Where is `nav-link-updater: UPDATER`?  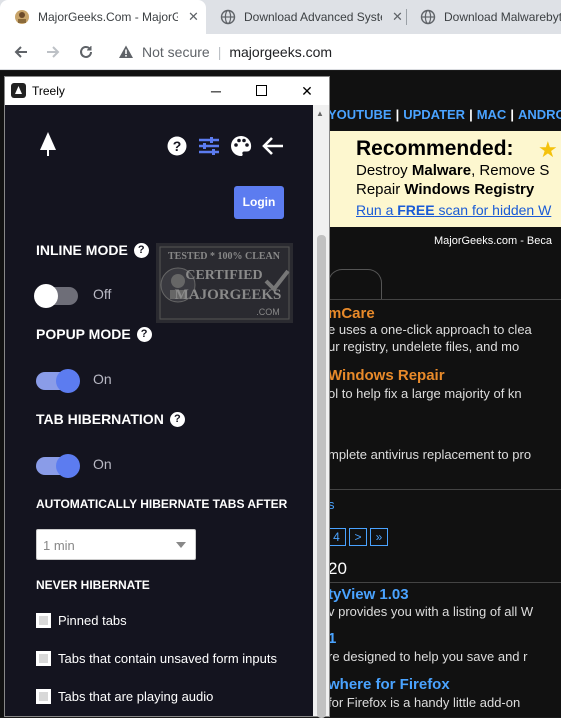 nav-link-updater: UPDATER is located at coordinates (434, 114).